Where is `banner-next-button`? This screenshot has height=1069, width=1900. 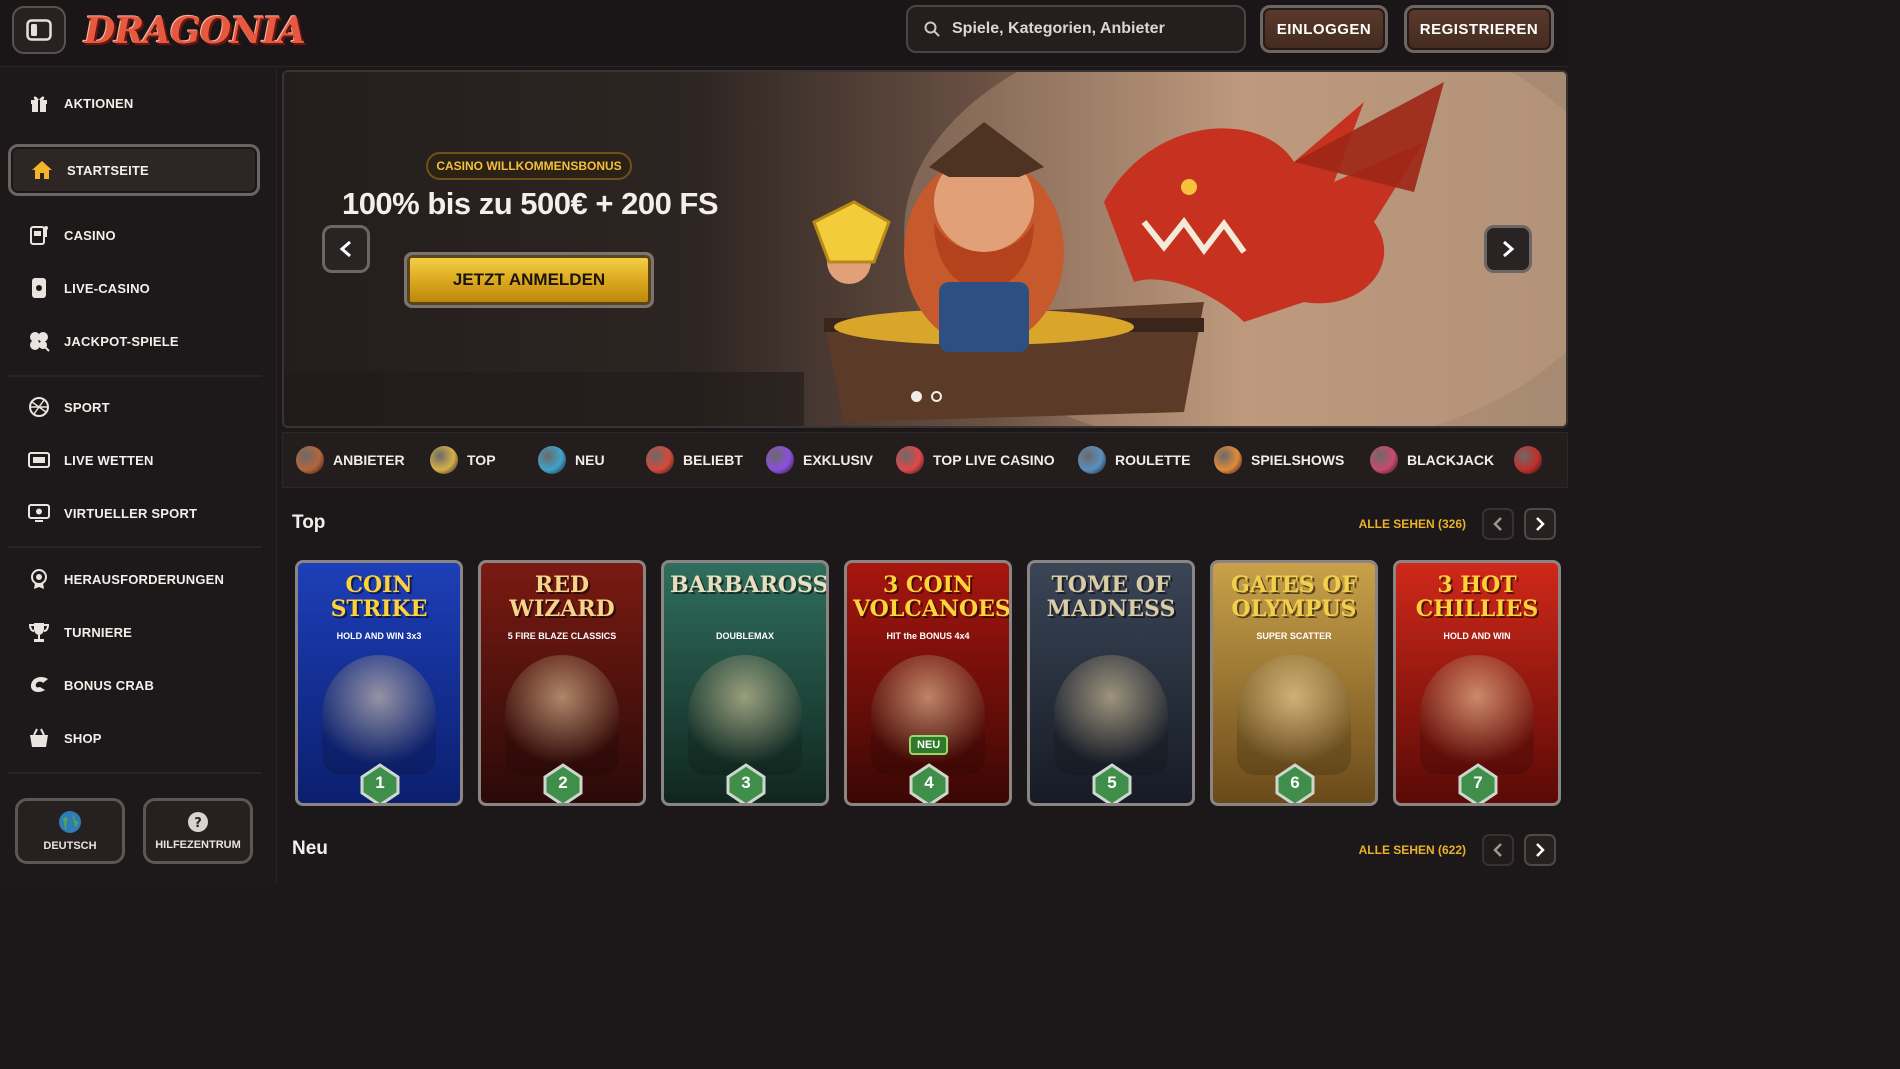
banner-next-button is located at coordinates (1508, 249).